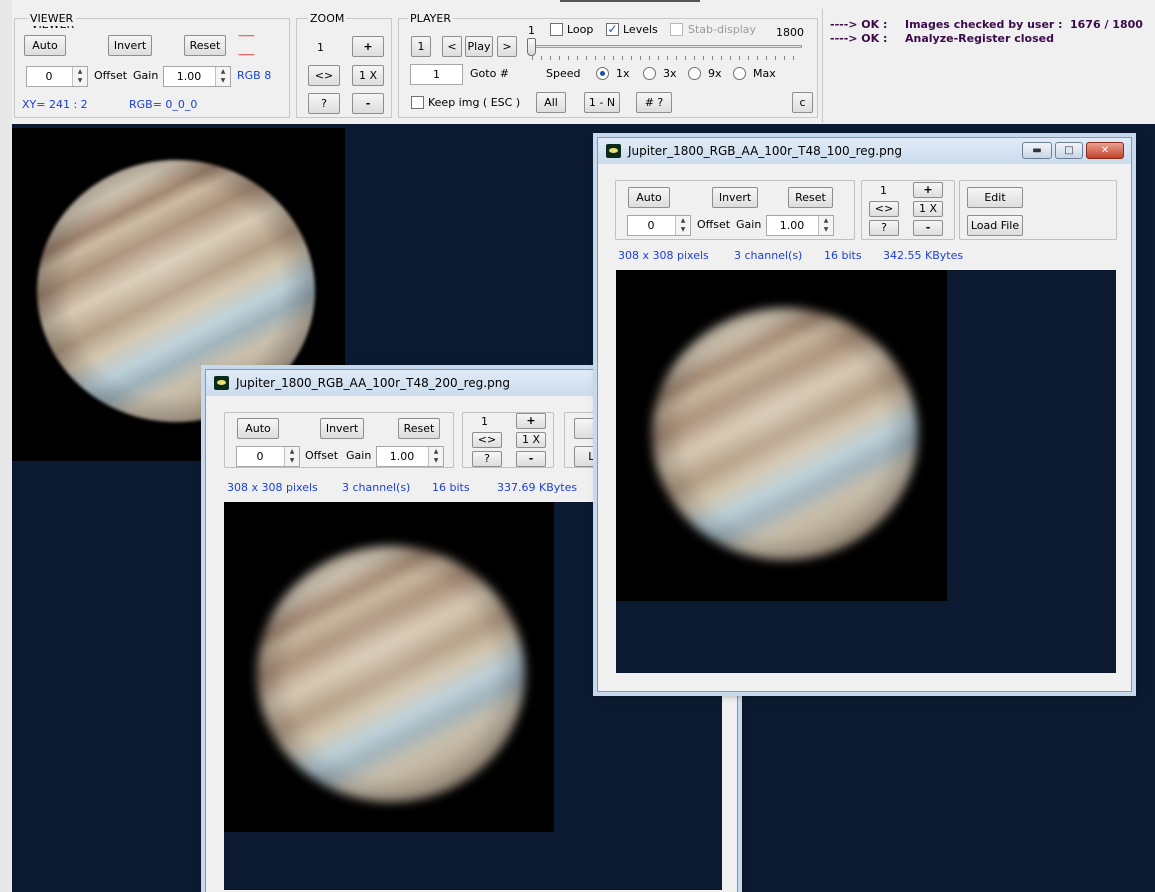 This screenshot has height=892, width=1155. I want to click on viewer-offset-value: 0, so click(49, 76).